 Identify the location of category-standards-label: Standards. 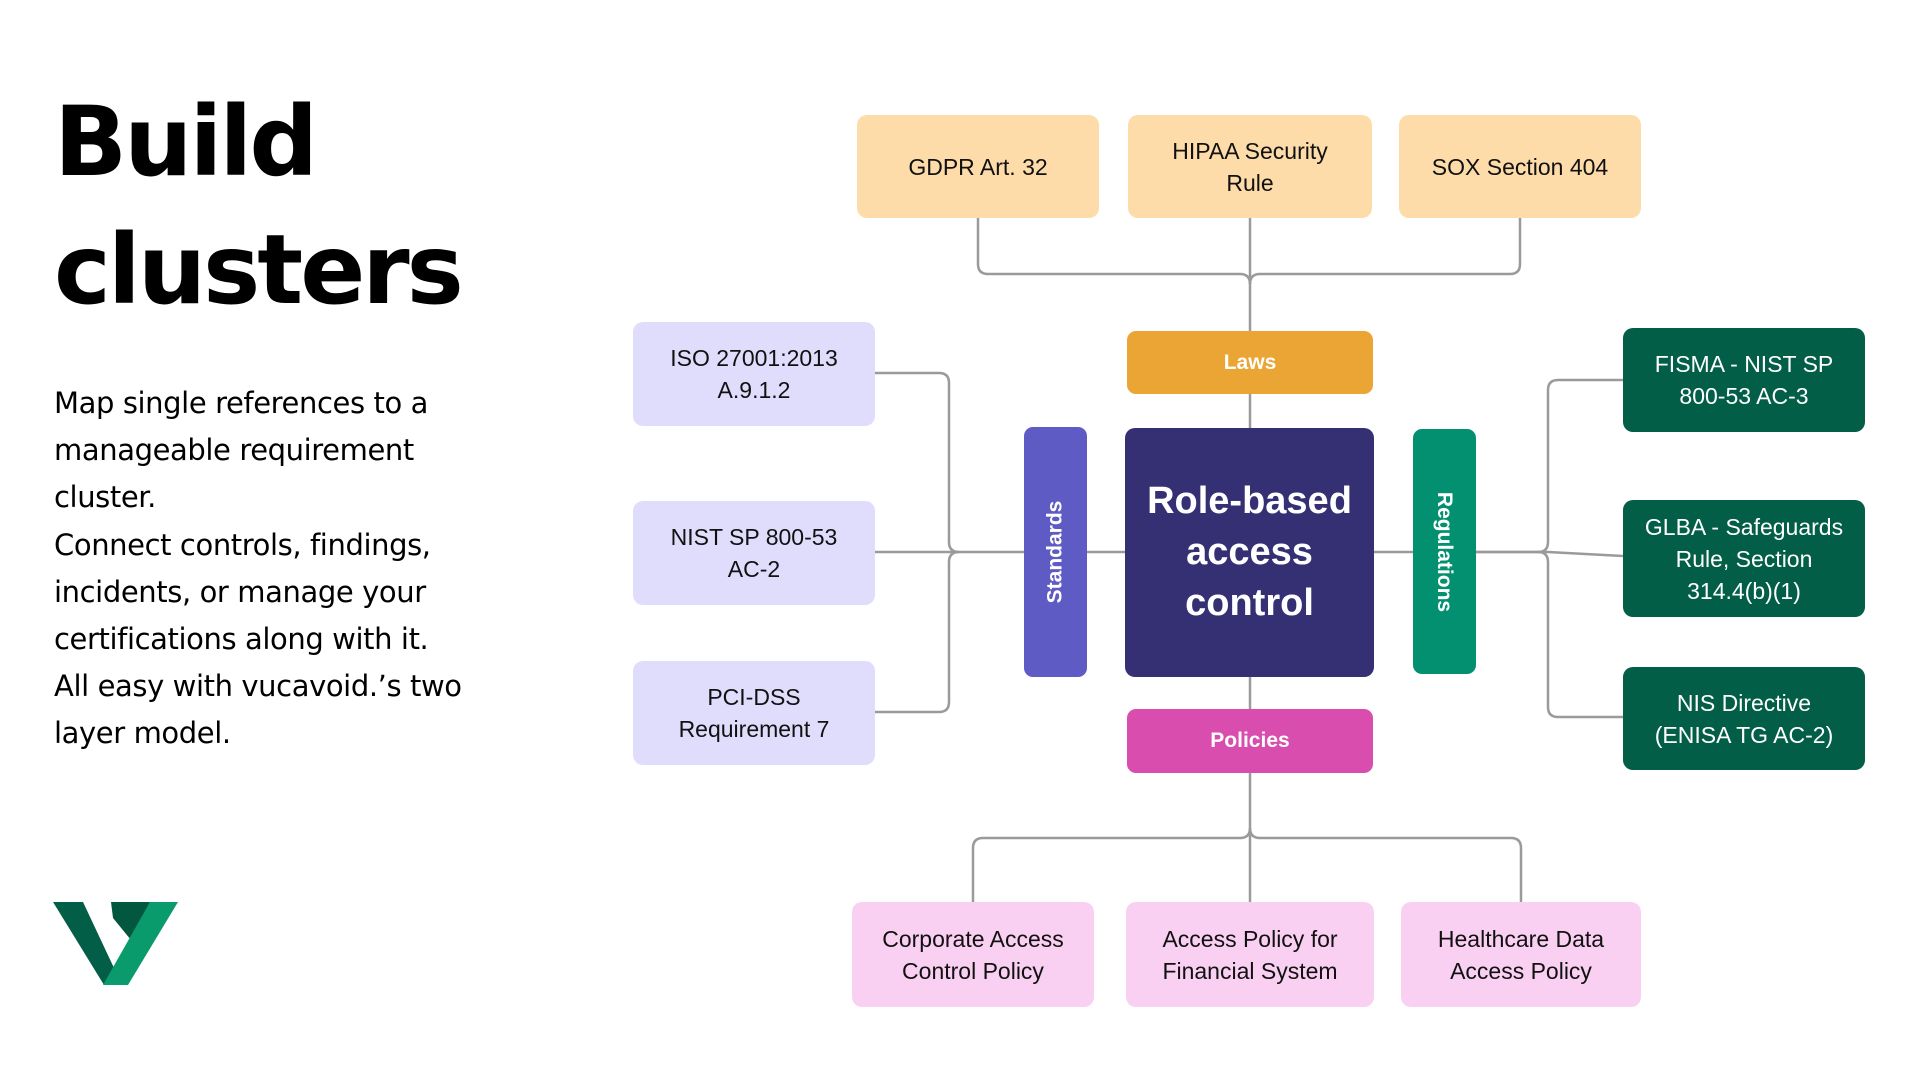
(1055, 552).